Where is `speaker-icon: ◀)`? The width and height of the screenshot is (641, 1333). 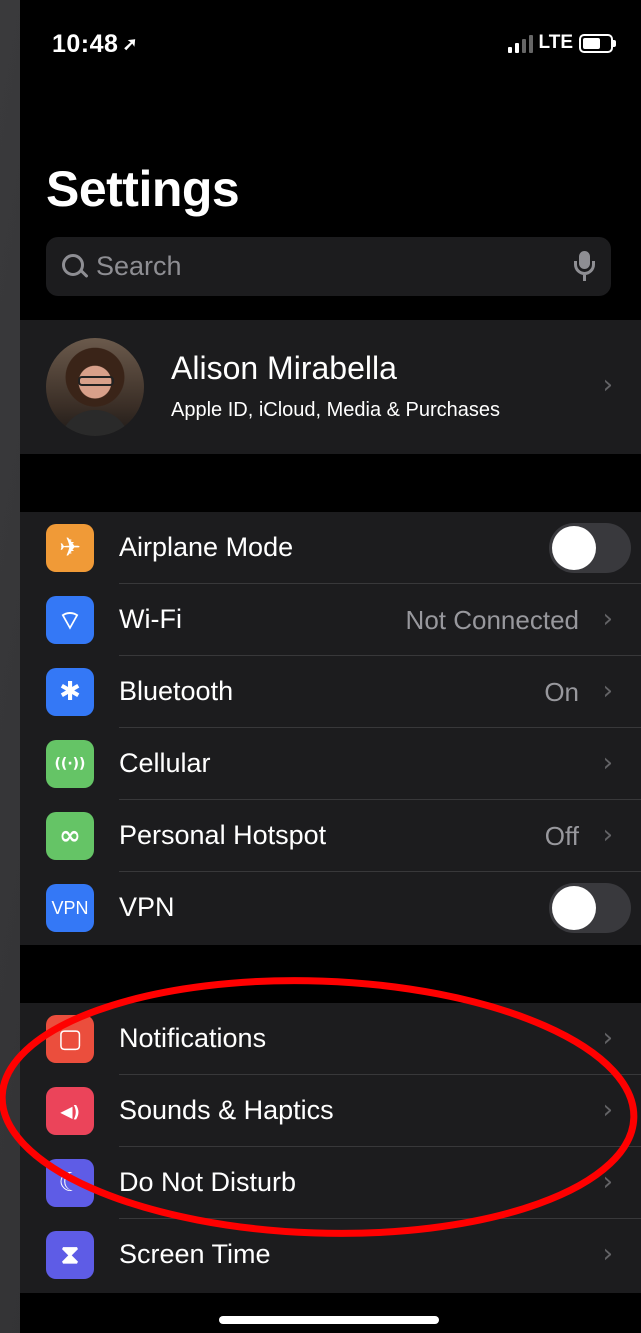 speaker-icon: ◀) is located at coordinates (70, 1111).